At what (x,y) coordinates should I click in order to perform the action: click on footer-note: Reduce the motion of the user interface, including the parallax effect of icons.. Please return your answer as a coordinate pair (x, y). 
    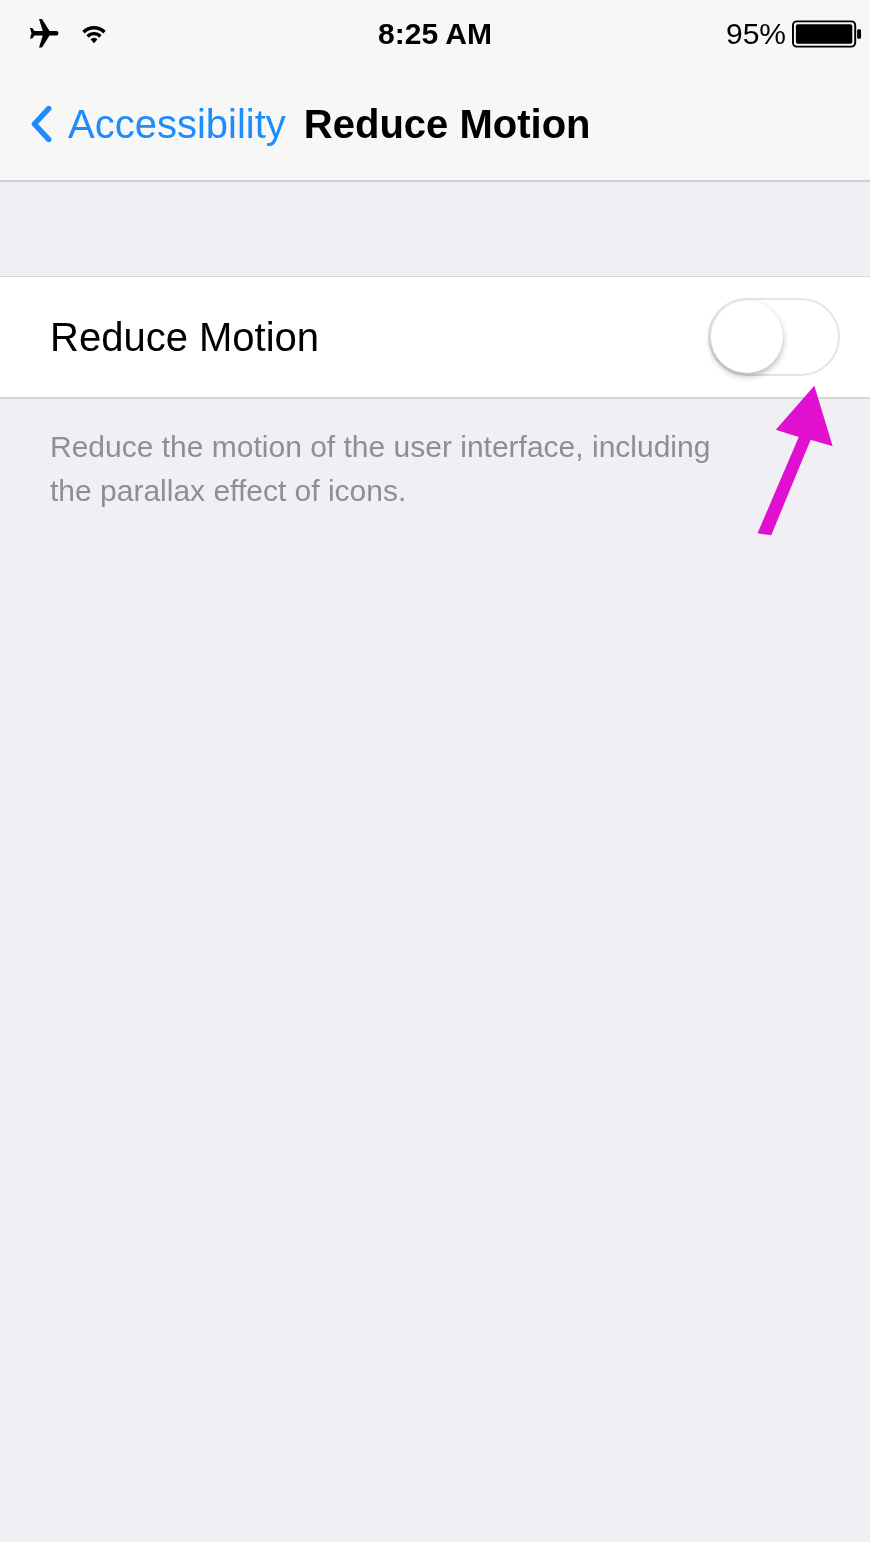
    Looking at the image, I should click on (381, 469).